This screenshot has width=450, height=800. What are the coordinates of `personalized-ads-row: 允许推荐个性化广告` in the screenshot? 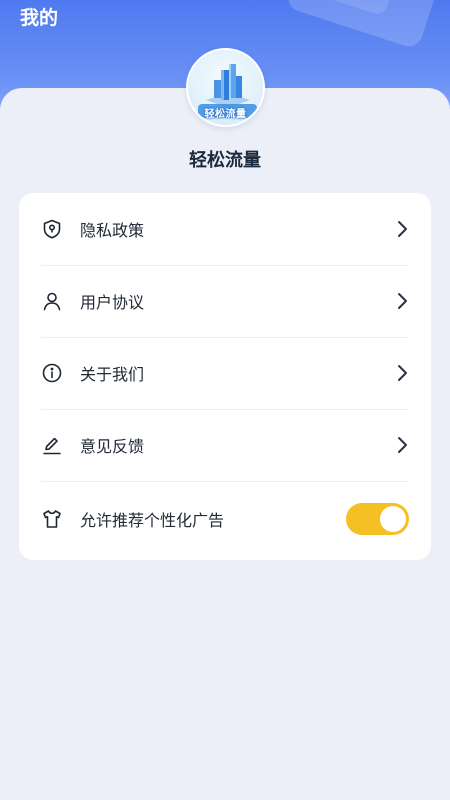 It's located at (225, 519).